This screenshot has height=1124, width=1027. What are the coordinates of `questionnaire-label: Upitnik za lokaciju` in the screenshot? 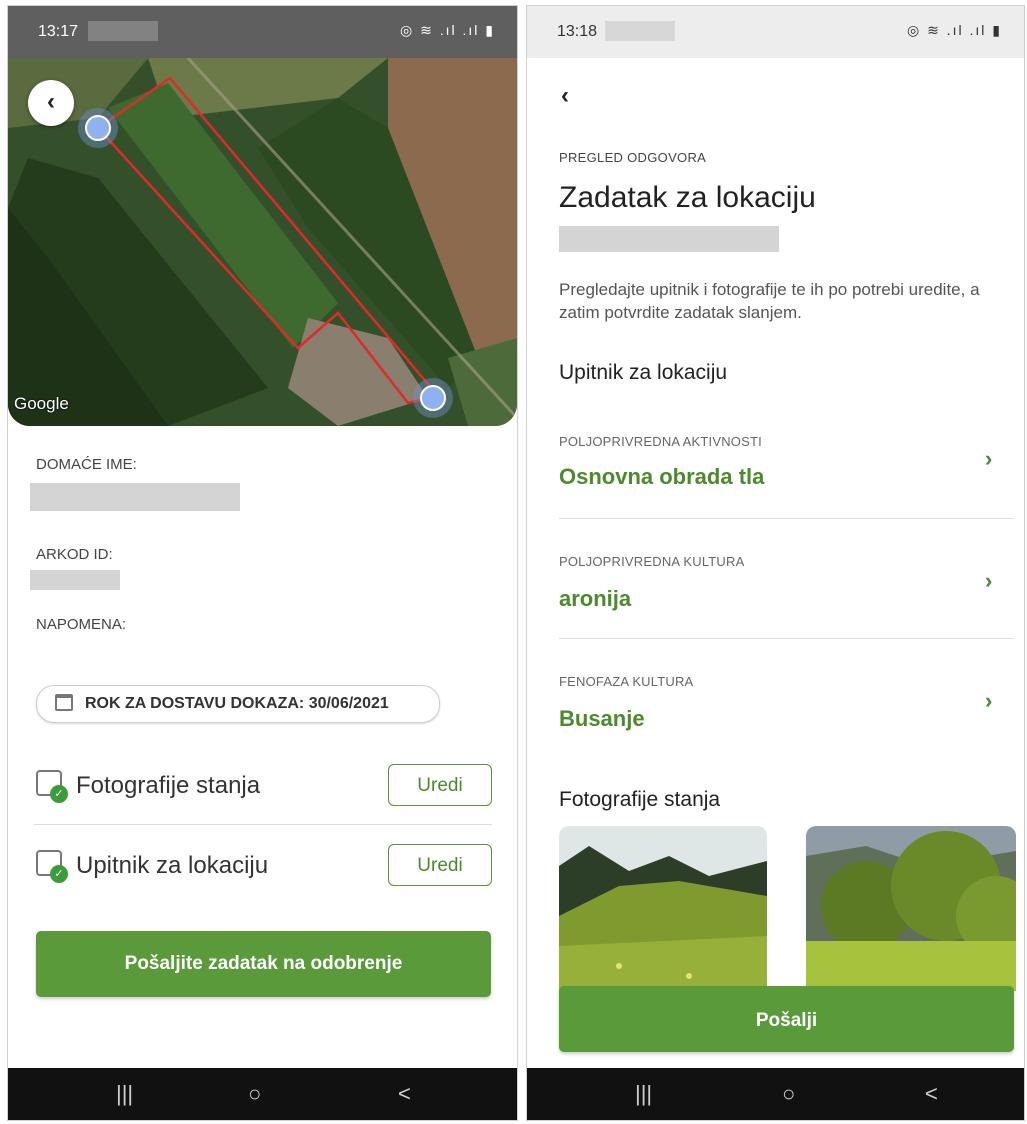 It's located at (172, 865).